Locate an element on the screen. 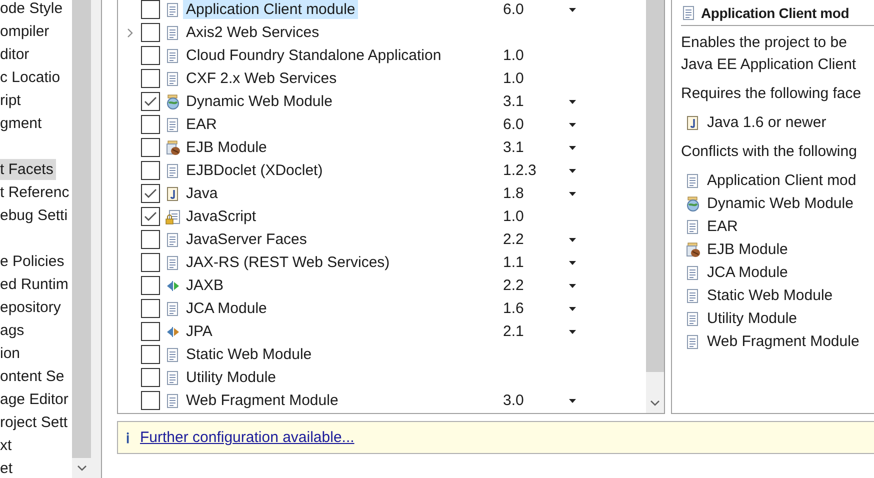 This screenshot has width=874, height=478. sidebar-item: ion is located at coordinates (12, 353).